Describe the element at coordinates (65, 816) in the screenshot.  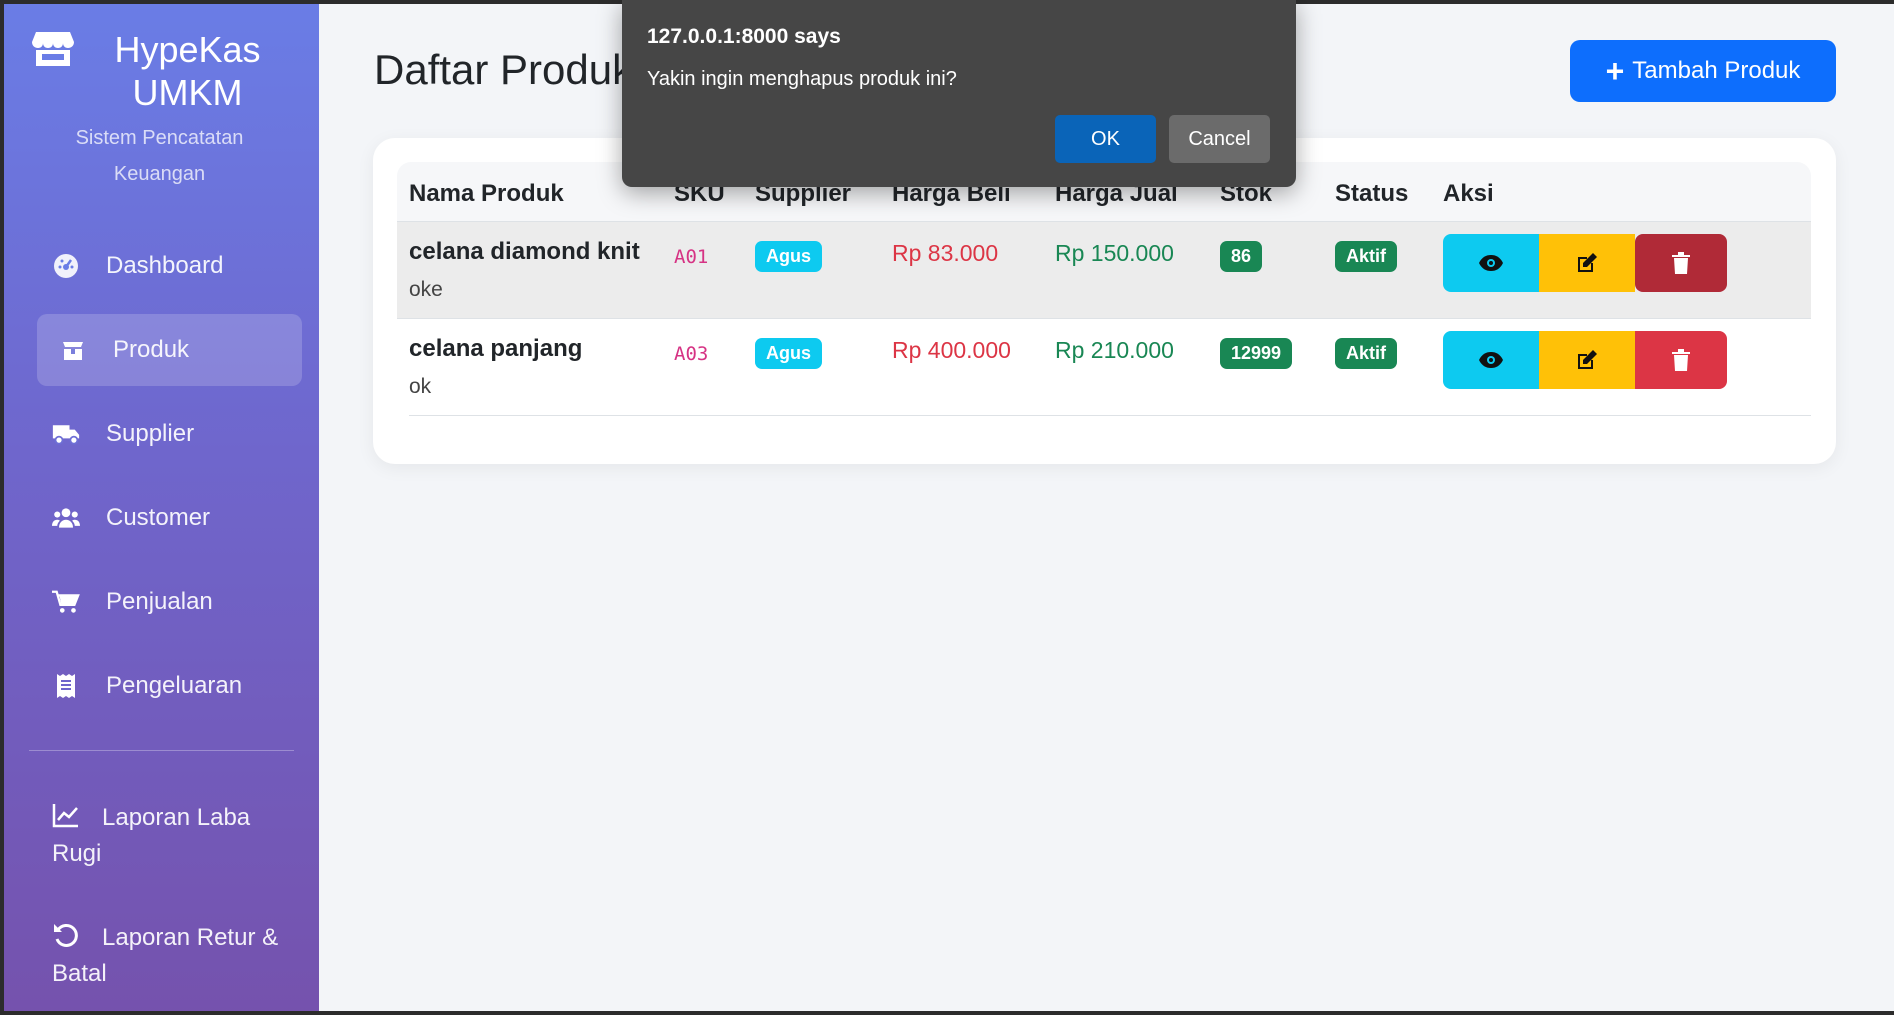
I see `chart-line-icon` at that location.